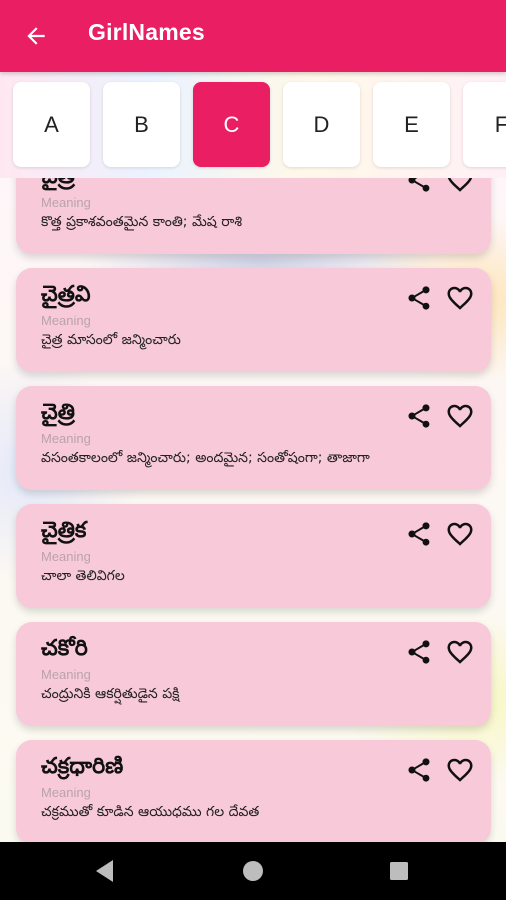 The image size is (506, 900). What do you see at coordinates (58, 412) in the screenshot?
I see `name-title: చైత్రి` at bounding box center [58, 412].